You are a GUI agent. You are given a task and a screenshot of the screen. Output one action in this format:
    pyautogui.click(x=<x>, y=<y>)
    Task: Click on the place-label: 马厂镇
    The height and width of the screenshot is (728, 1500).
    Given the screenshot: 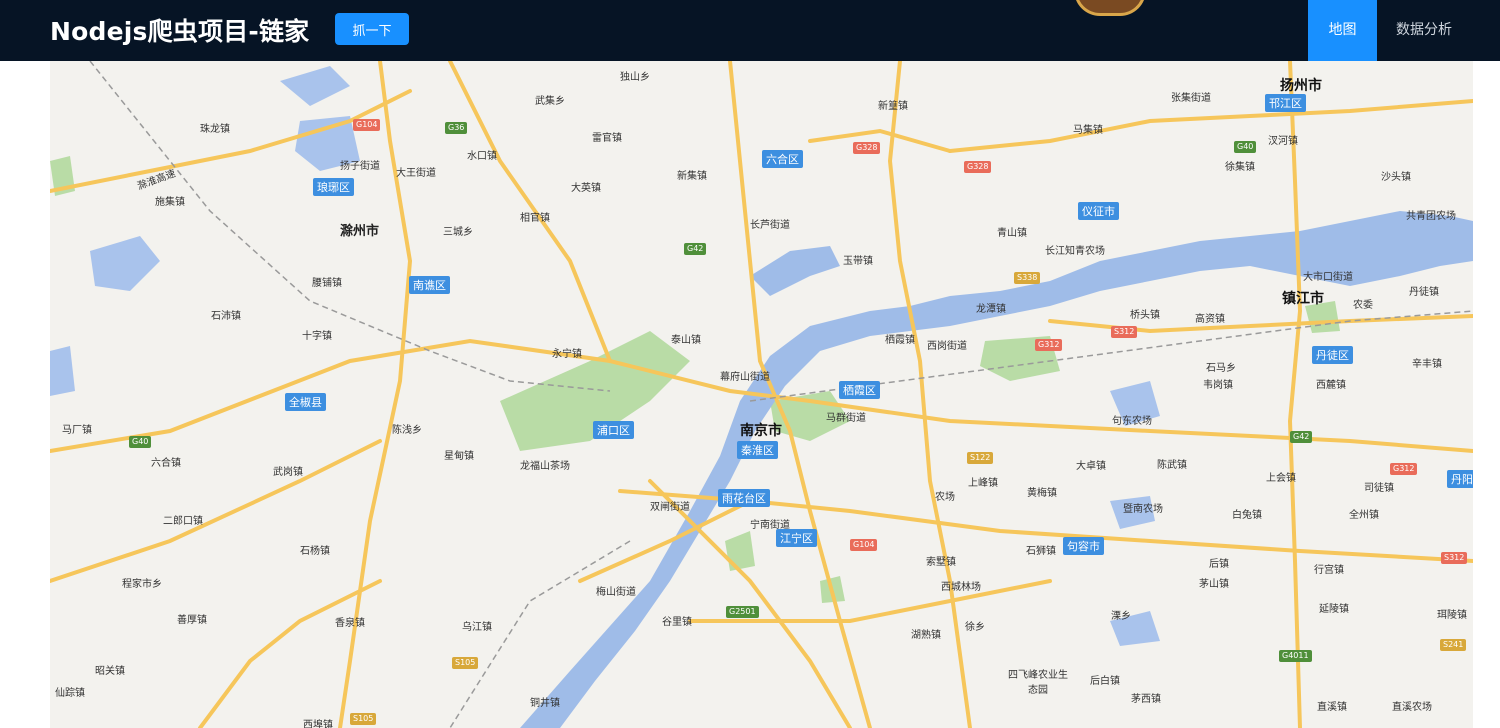 What is the action you would take?
    pyautogui.click(x=77, y=430)
    